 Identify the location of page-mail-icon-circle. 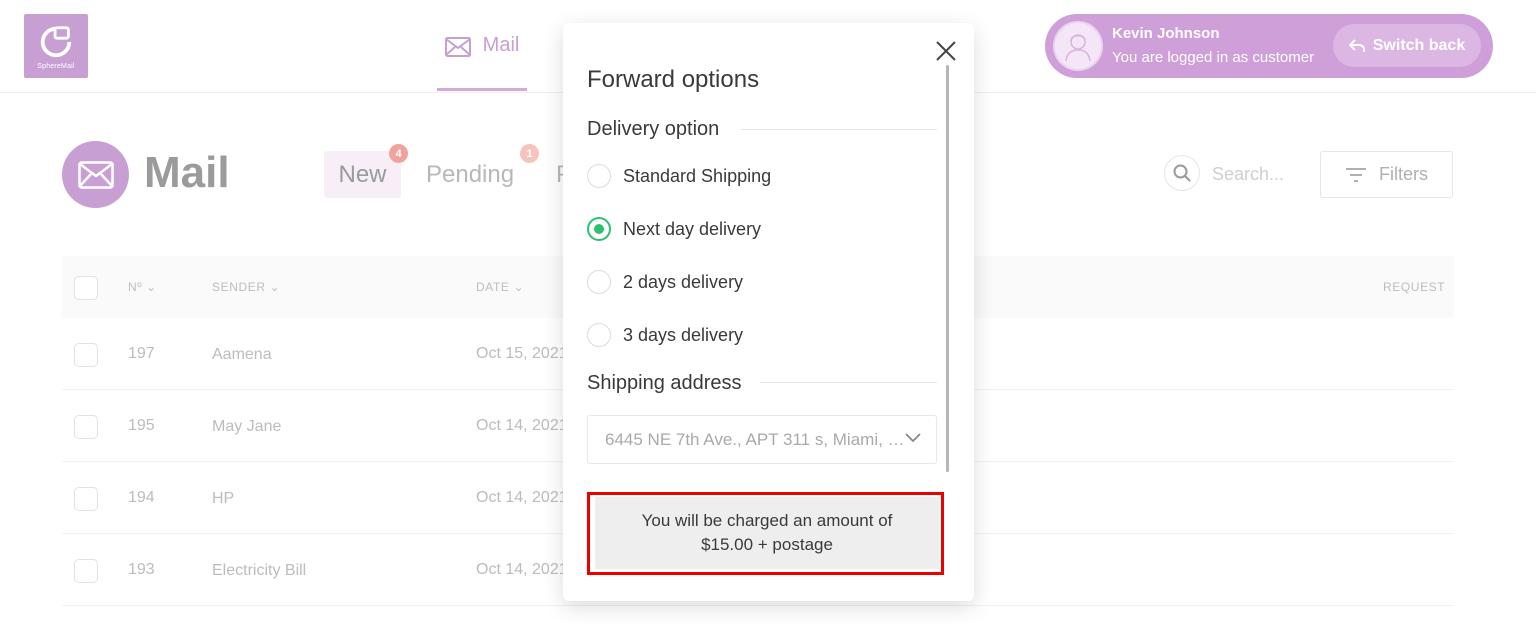
(95, 174).